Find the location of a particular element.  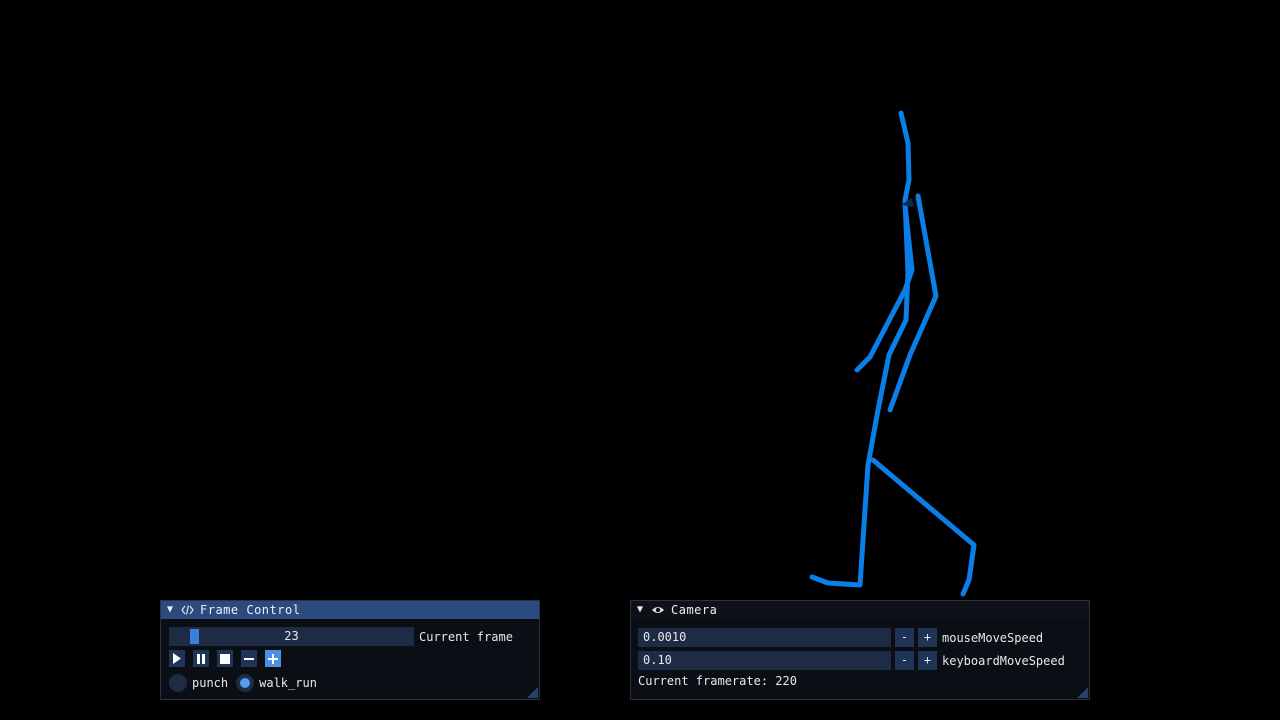

stop-icon is located at coordinates (225, 658).